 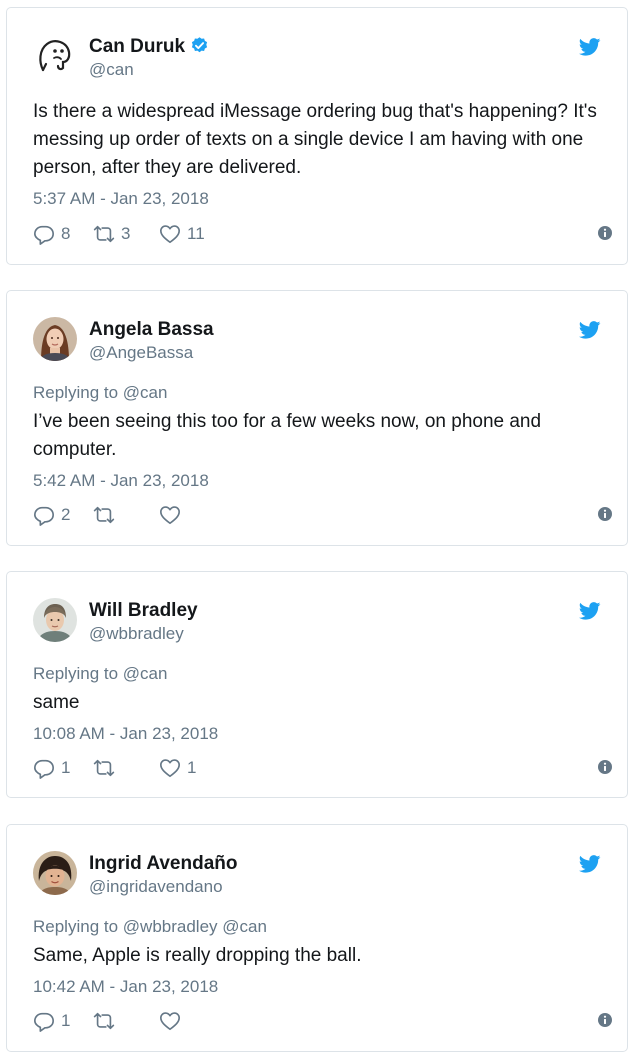 I want to click on retweet-count: 3, so click(x=126, y=233).